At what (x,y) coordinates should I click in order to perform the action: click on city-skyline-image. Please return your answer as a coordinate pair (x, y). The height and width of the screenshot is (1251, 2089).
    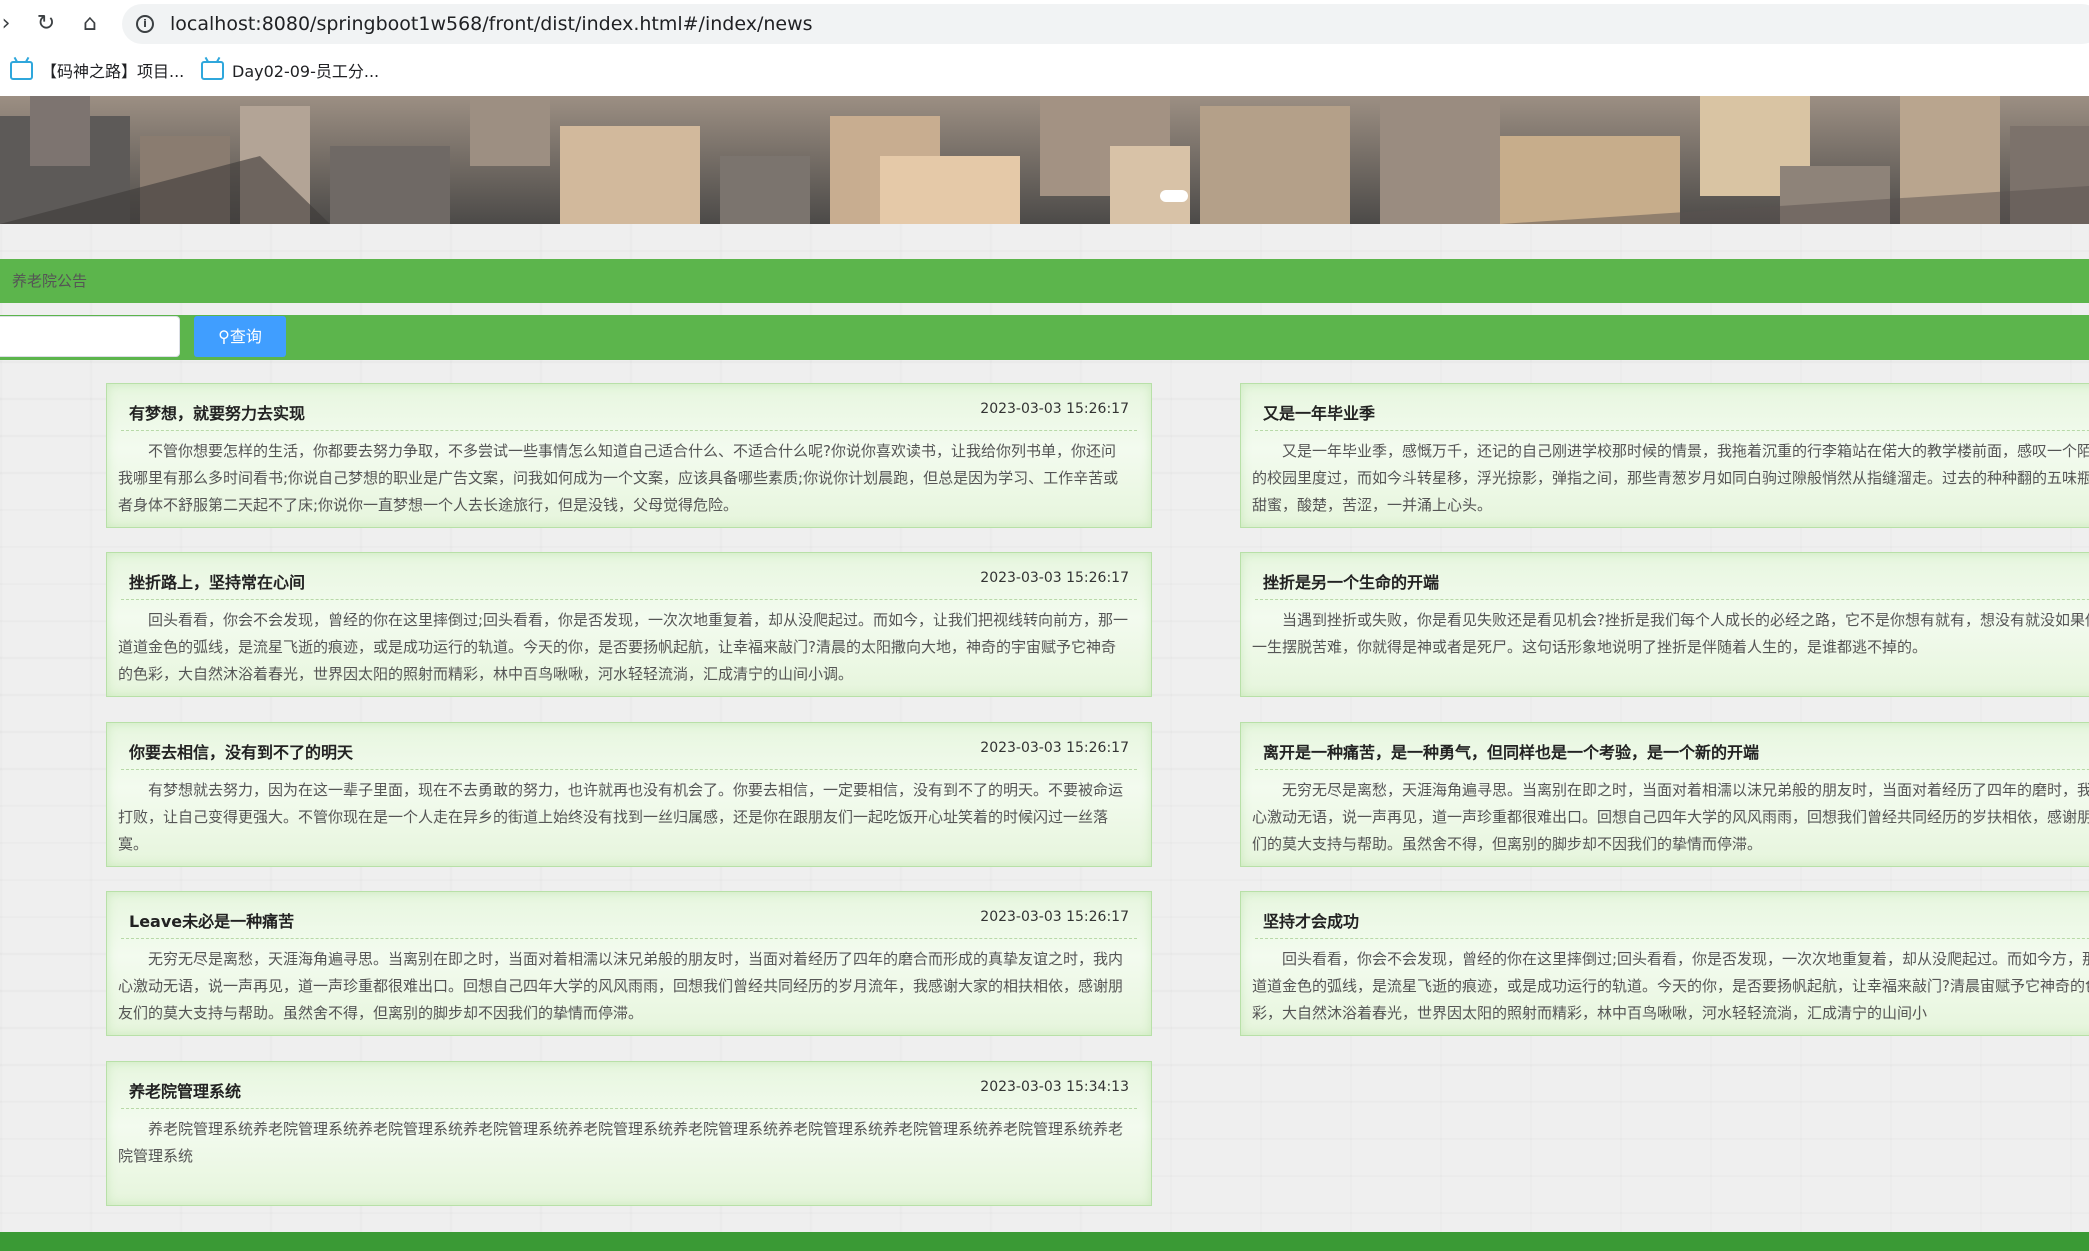
    Looking at the image, I should click on (1044, 160).